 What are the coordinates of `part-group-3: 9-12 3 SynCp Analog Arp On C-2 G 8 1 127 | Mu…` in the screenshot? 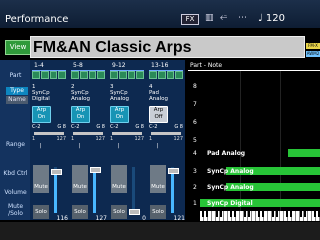 It's located at (127, 141).